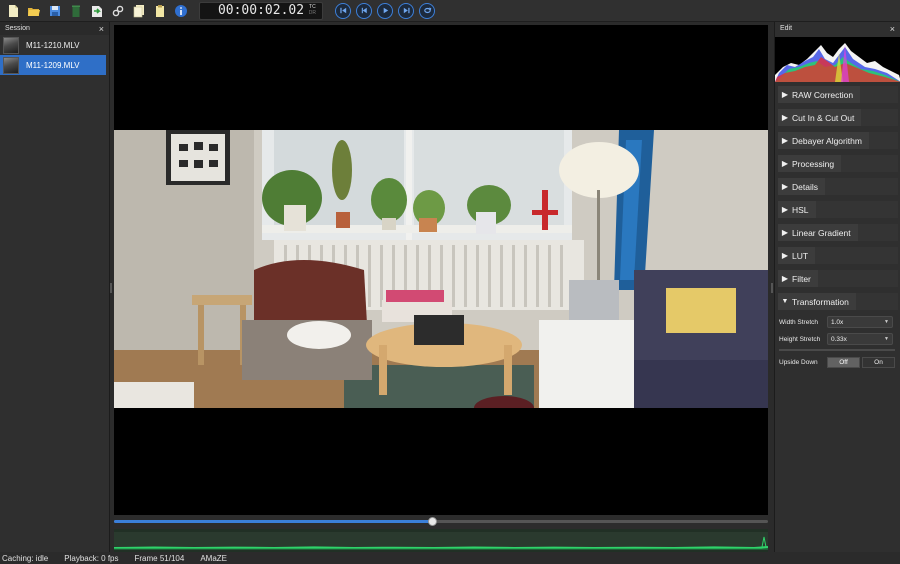  I want to click on session-clip-item: M11-1209.MLV, so click(53, 65).